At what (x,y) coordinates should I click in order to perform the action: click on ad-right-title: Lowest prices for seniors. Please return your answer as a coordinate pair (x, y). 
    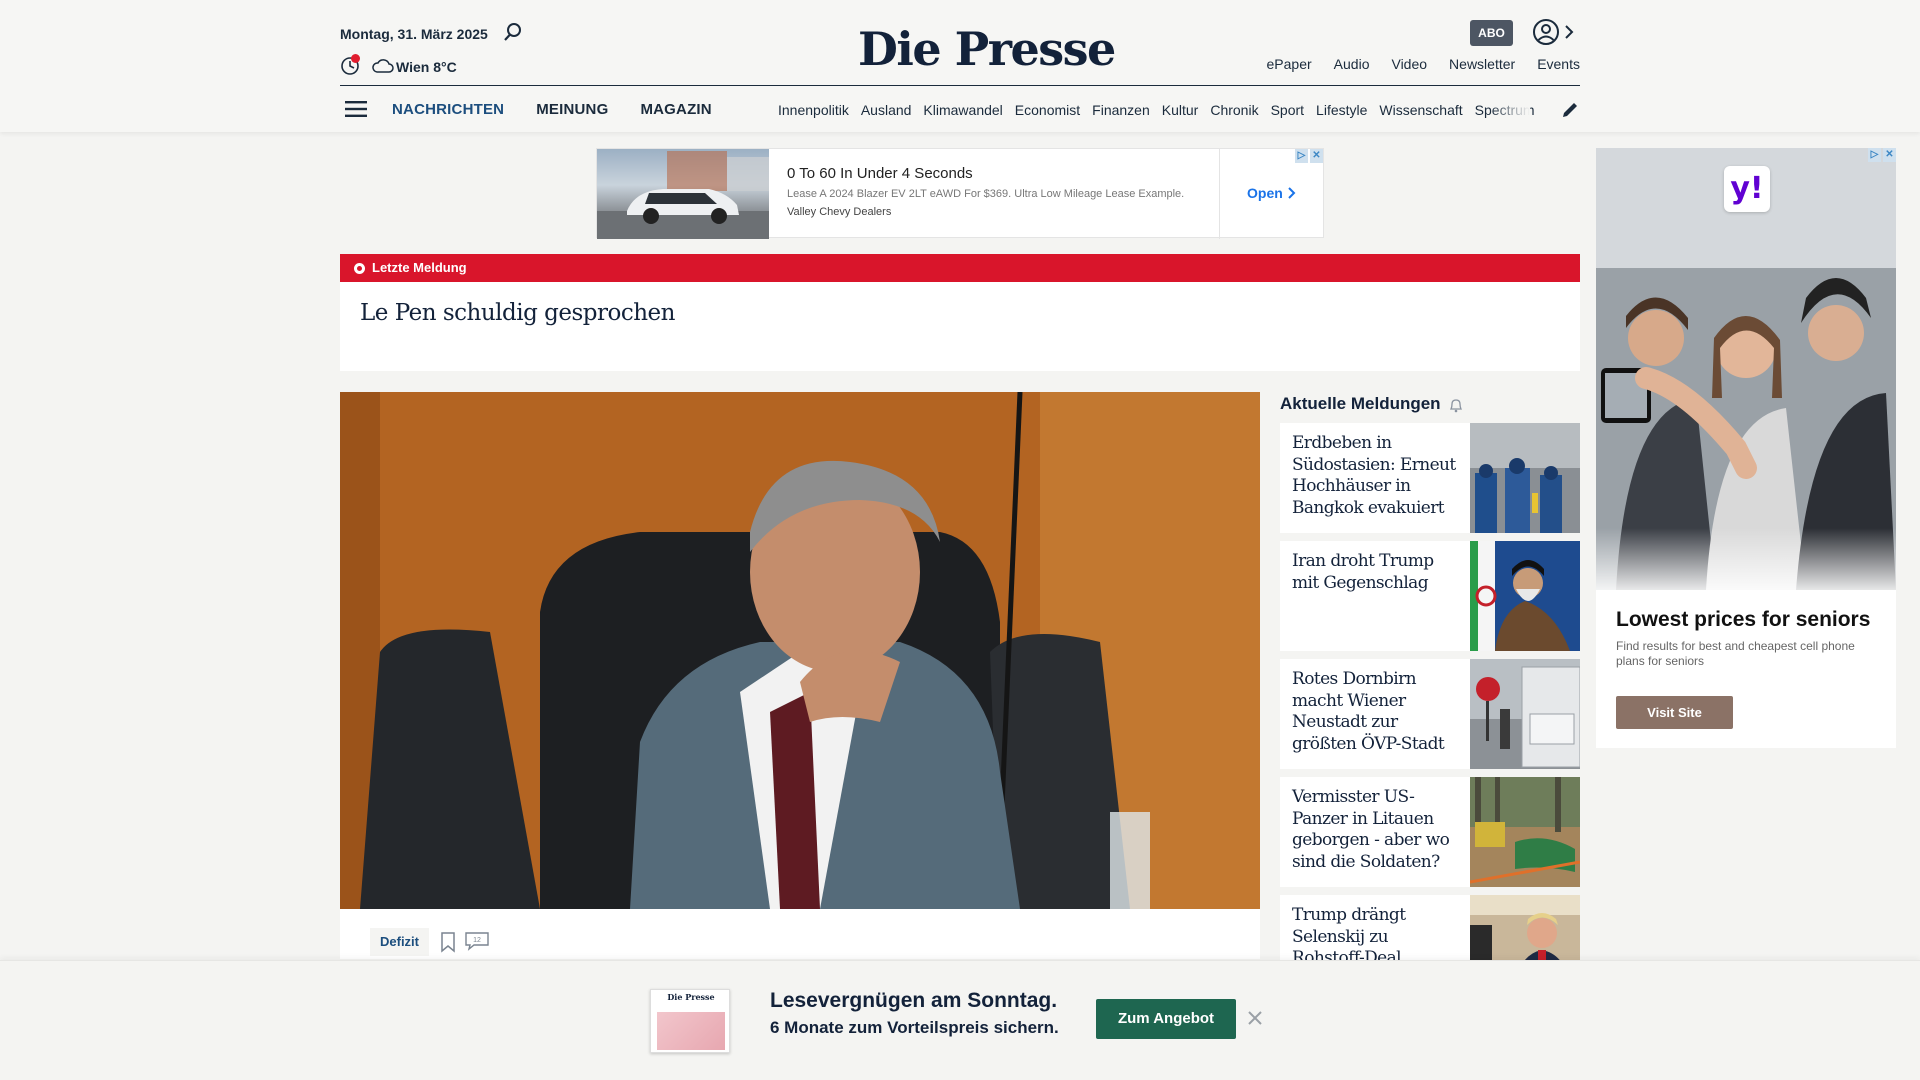
    Looking at the image, I should click on (1743, 619).